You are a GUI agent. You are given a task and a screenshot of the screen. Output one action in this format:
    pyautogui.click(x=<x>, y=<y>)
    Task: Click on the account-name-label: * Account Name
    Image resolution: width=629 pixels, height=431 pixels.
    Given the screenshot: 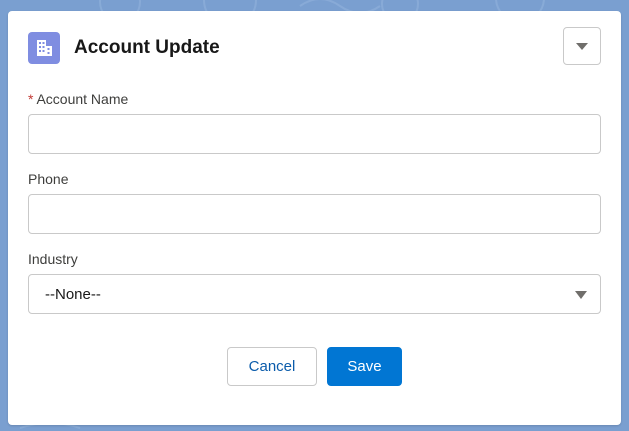 What is the action you would take?
    pyautogui.click(x=314, y=99)
    